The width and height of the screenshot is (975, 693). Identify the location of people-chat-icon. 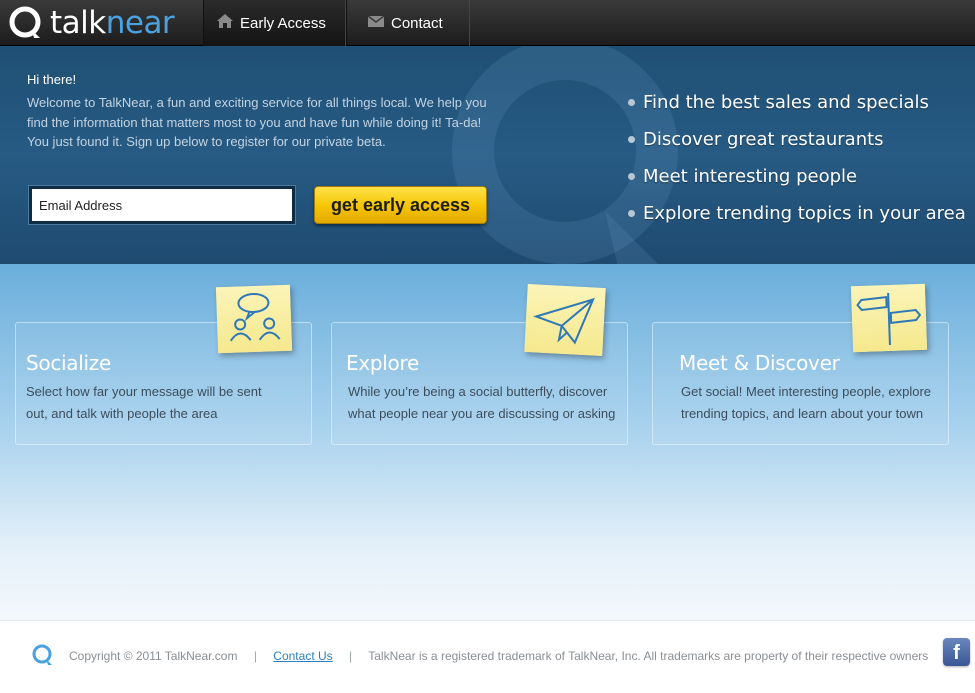
(254, 319).